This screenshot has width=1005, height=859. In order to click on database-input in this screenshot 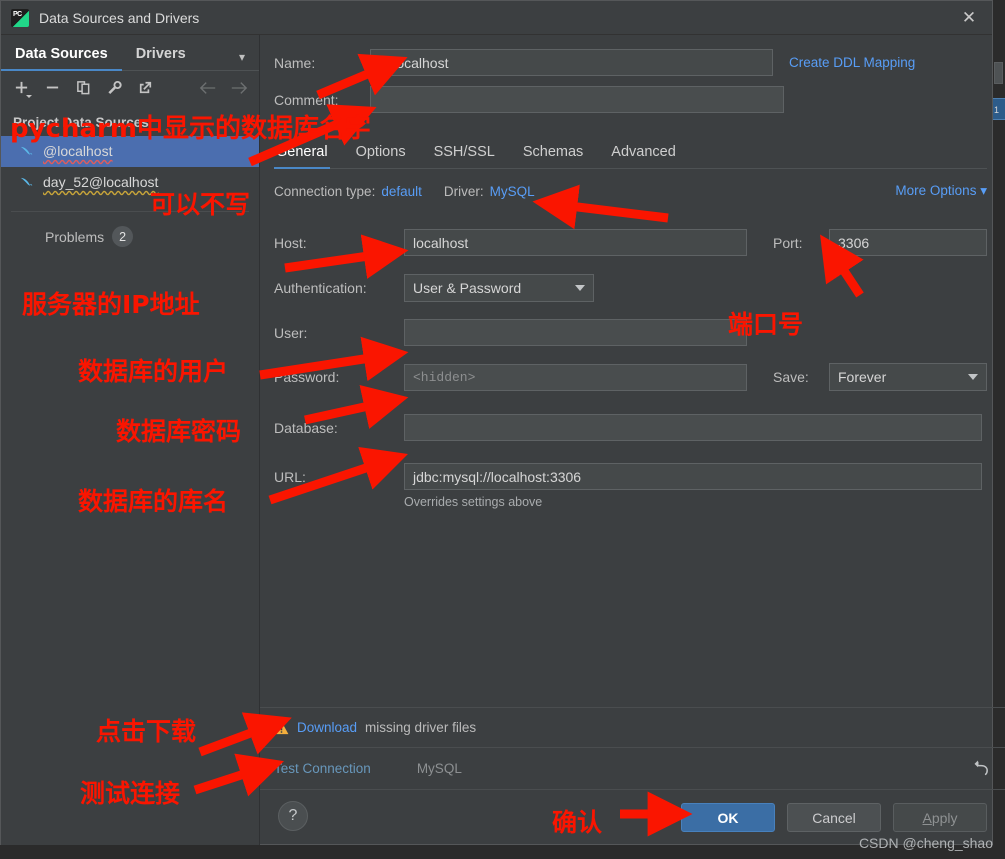, I will do `click(693, 427)`.